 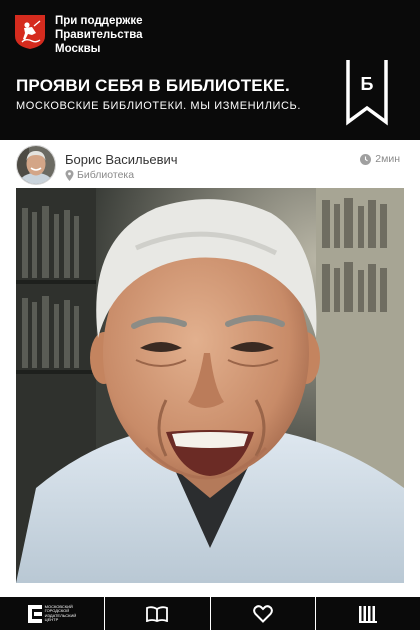 I want to click on avatar, so click(x=36, y=165).